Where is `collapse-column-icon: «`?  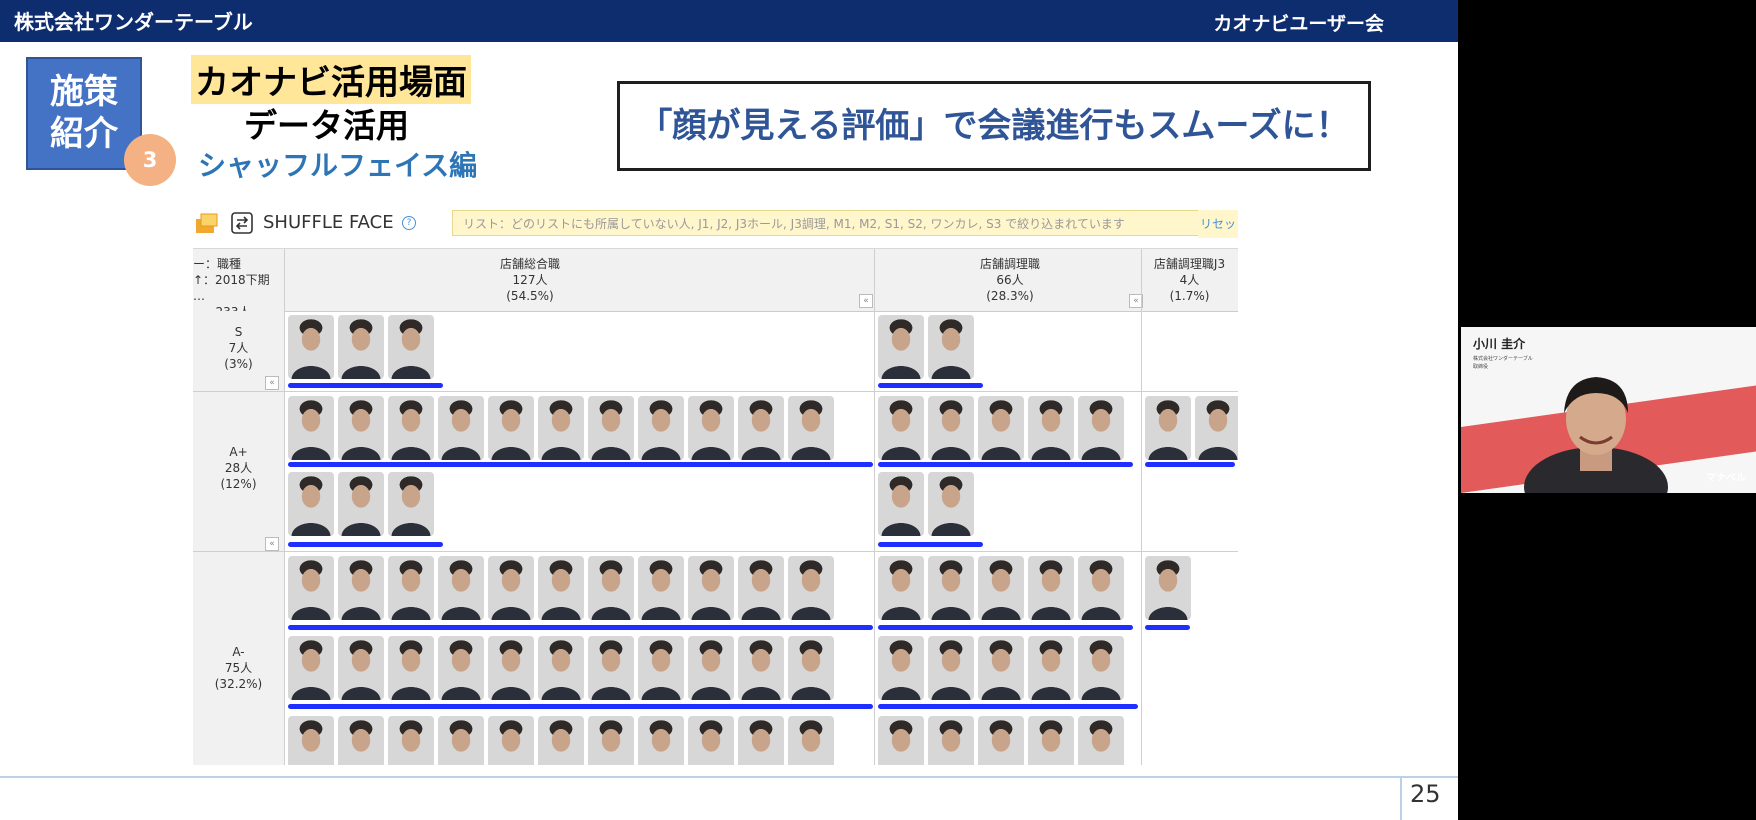
collapse-column-icon: « is located at coordinates (866, 301).